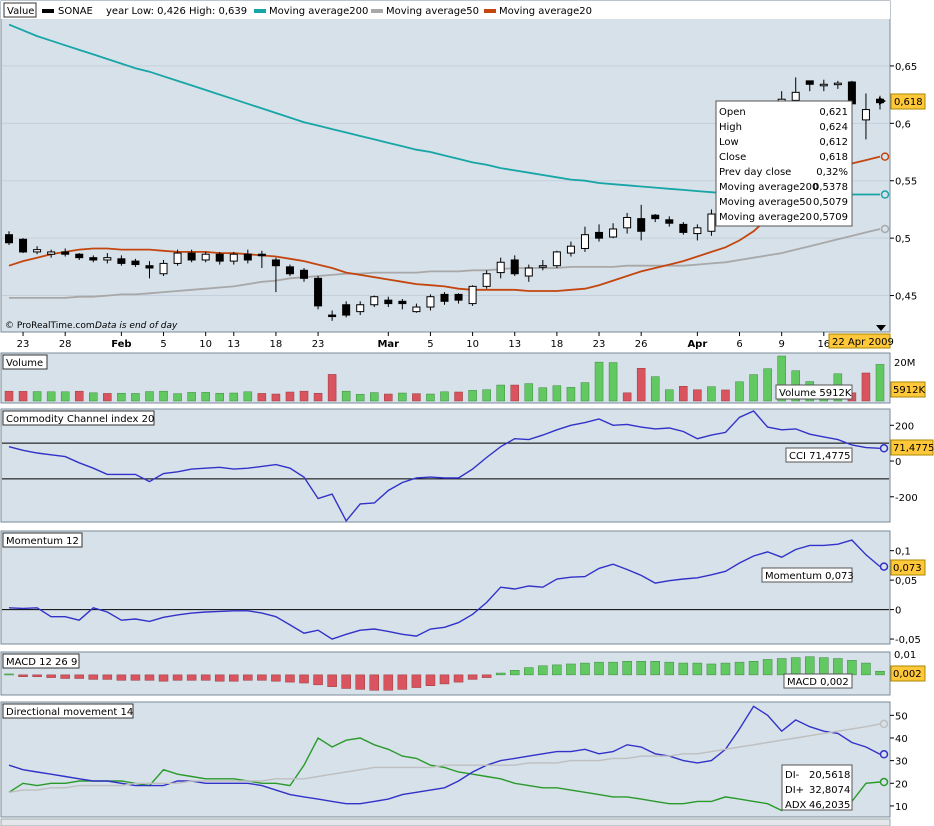 Image resolution: width=934 pixels, height=826 pixels. What do you see at coordinates (901, 716) in the screenshot?
I see `dmi-tick-label: 50` at bounding box center [901, 716].